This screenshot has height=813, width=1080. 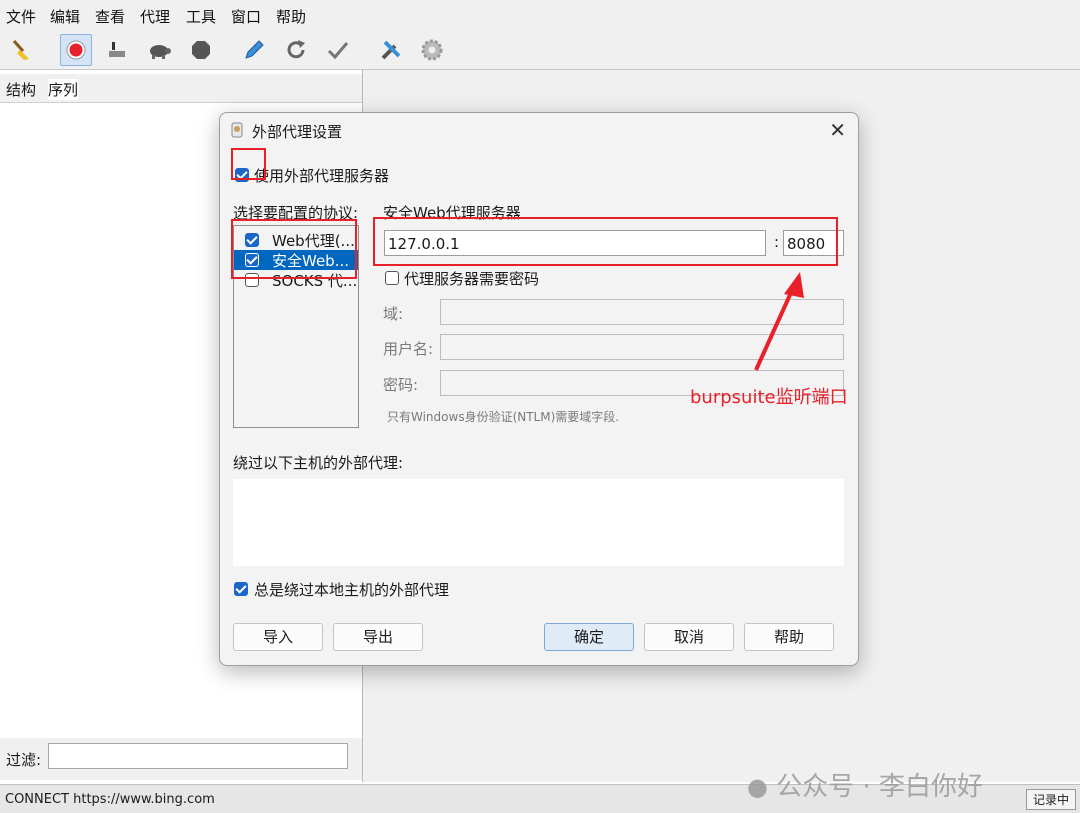 I want to click on annotation-arrow, so click(x=779, y=321).